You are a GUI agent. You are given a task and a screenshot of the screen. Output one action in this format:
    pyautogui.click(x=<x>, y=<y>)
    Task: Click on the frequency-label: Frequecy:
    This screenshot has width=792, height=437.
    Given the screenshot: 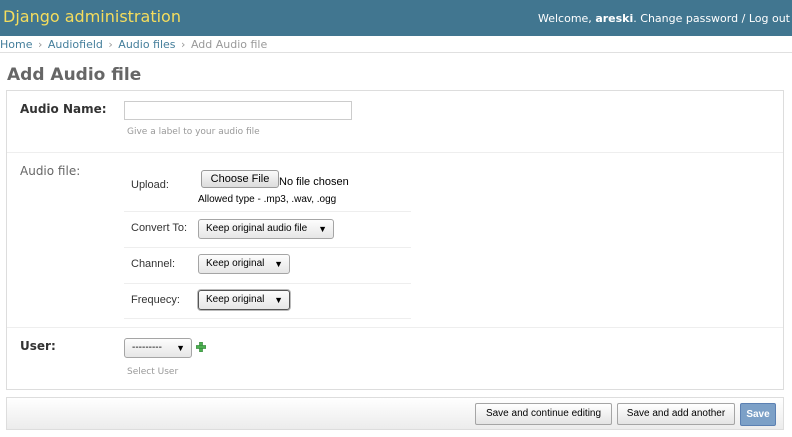 What is the action you would take?
    pyautogui.click(x=155, y=300)
    